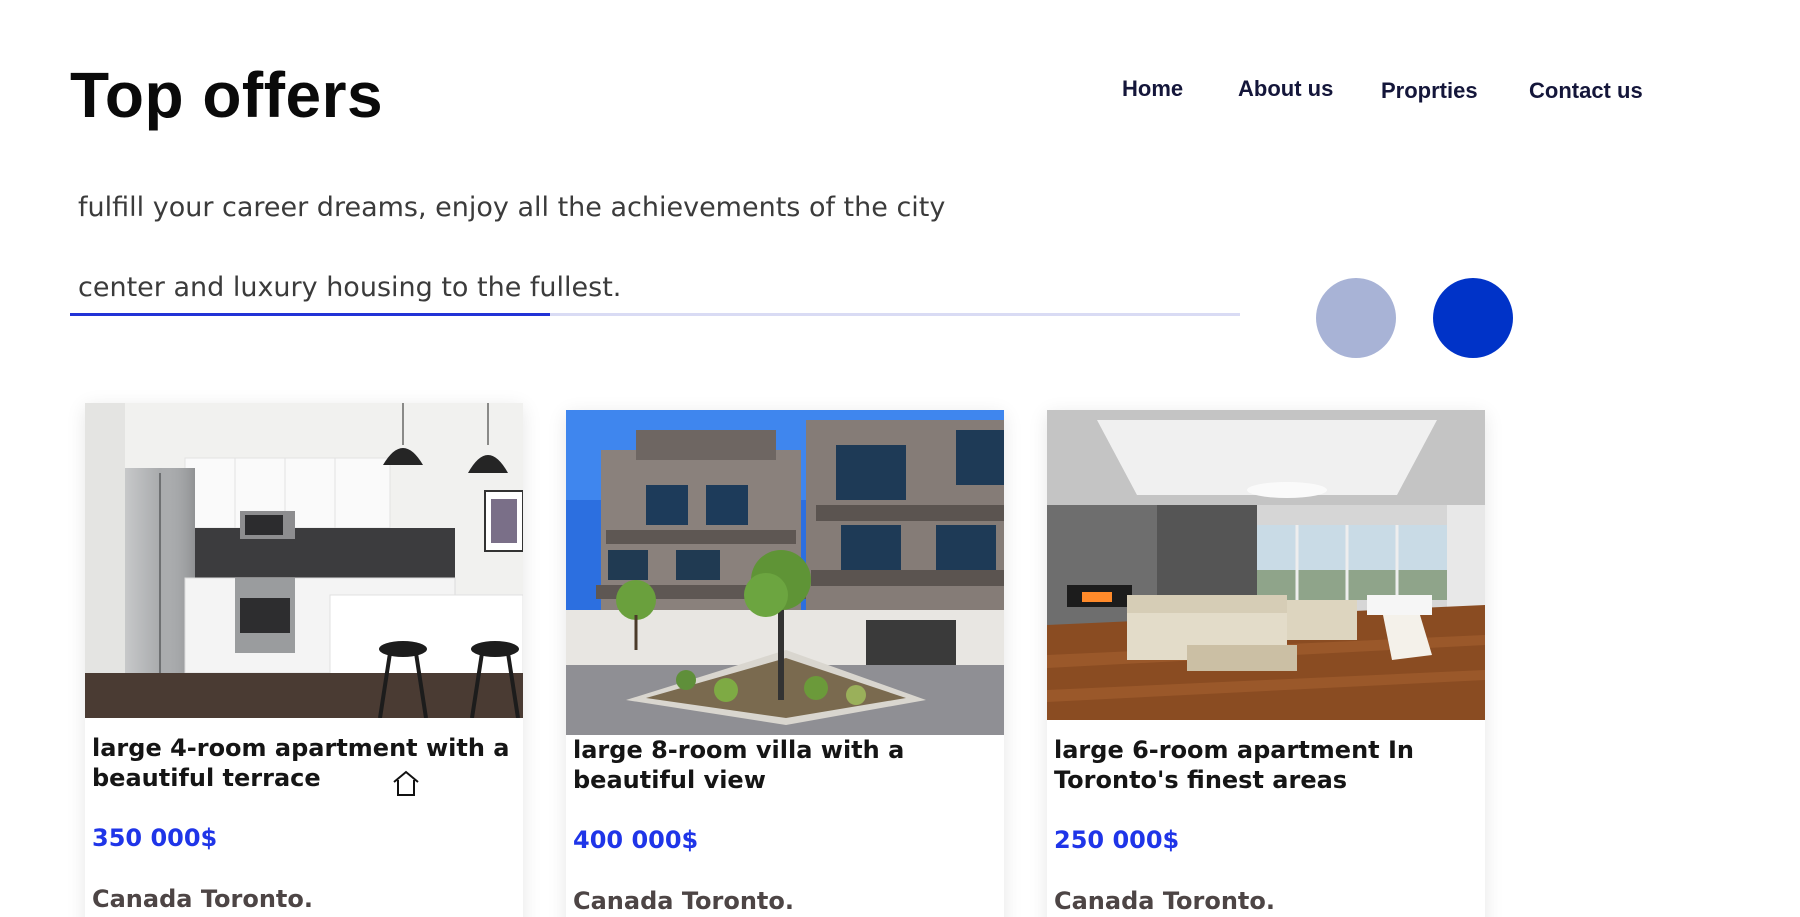  I want to click on property-price: 350 000$, so click(155, 838).